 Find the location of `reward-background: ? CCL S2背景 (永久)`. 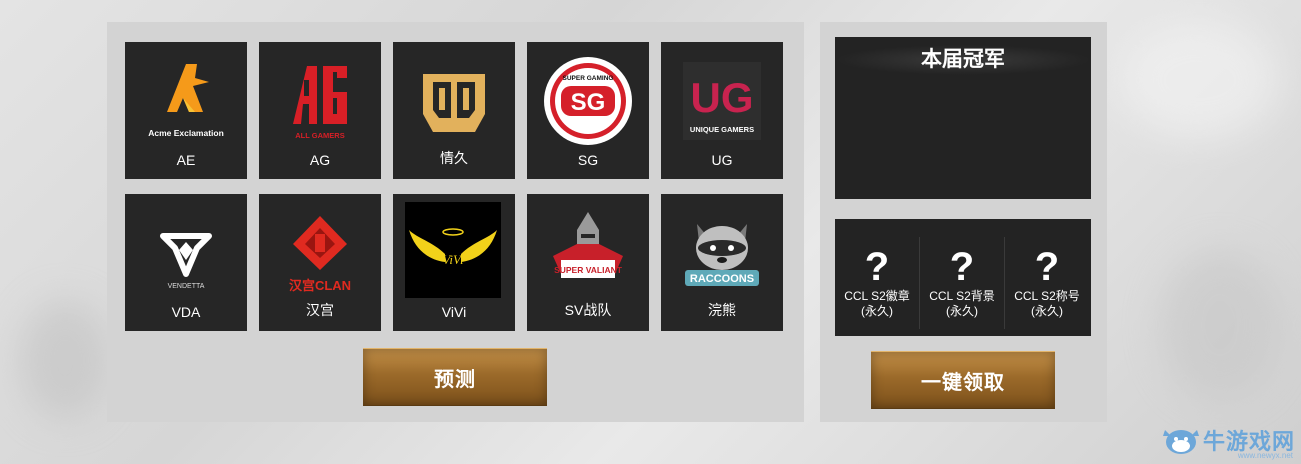

reward-background: ? CCL S2背景 (永久) is located at coordinates (962, 282).